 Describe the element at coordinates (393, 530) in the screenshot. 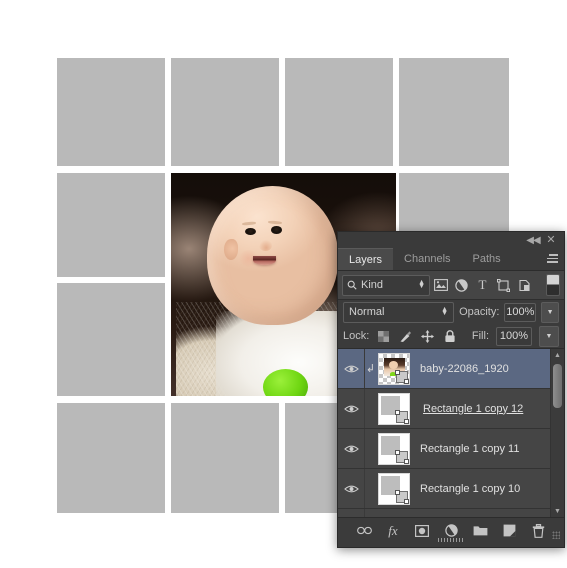

I see `layer-style-fx-button: fx` at that location.